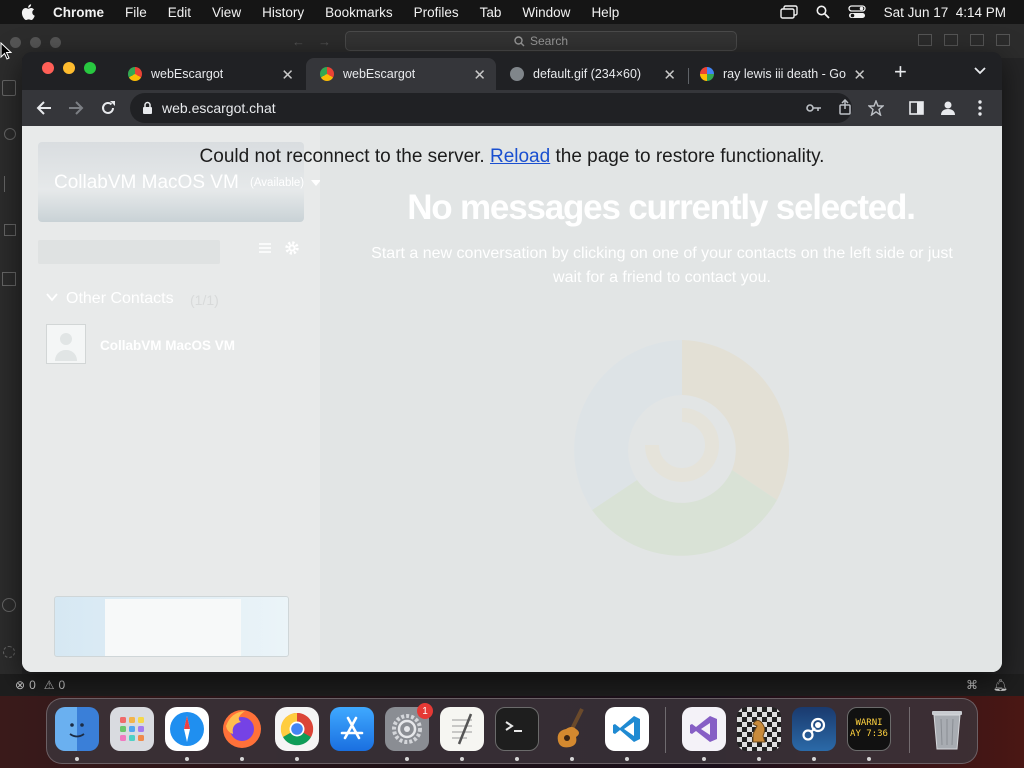 Image resolution: width=1024 pixels, height=768 pixels. I want to click on tab-search-chevron-icon, so click(980, 71).